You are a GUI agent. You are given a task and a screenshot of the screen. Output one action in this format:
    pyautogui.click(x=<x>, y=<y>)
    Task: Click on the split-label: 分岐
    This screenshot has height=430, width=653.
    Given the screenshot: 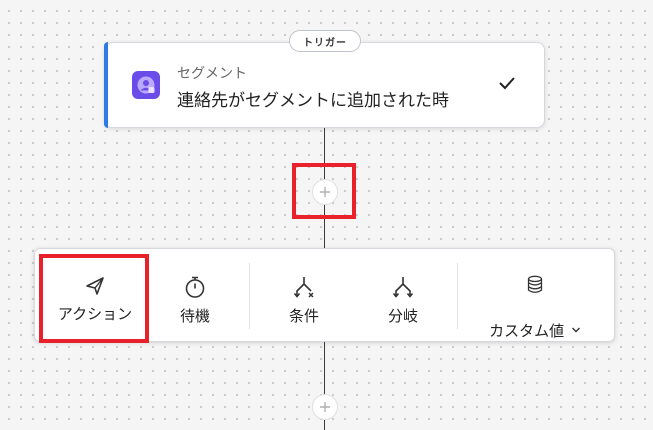 What is the action you would take?
    pyautogui.click(x=402, y=316)
    